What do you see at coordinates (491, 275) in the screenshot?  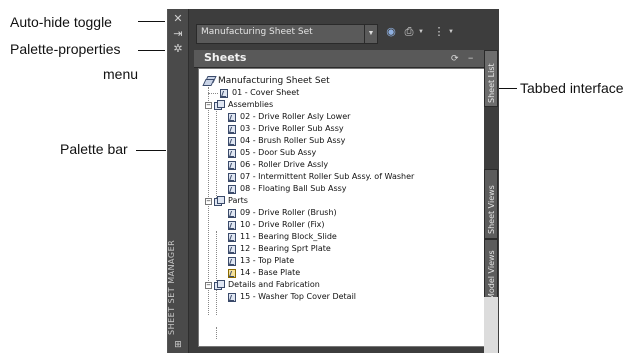 I see `tab-label: Model Views` at bounding box center [491, 275].